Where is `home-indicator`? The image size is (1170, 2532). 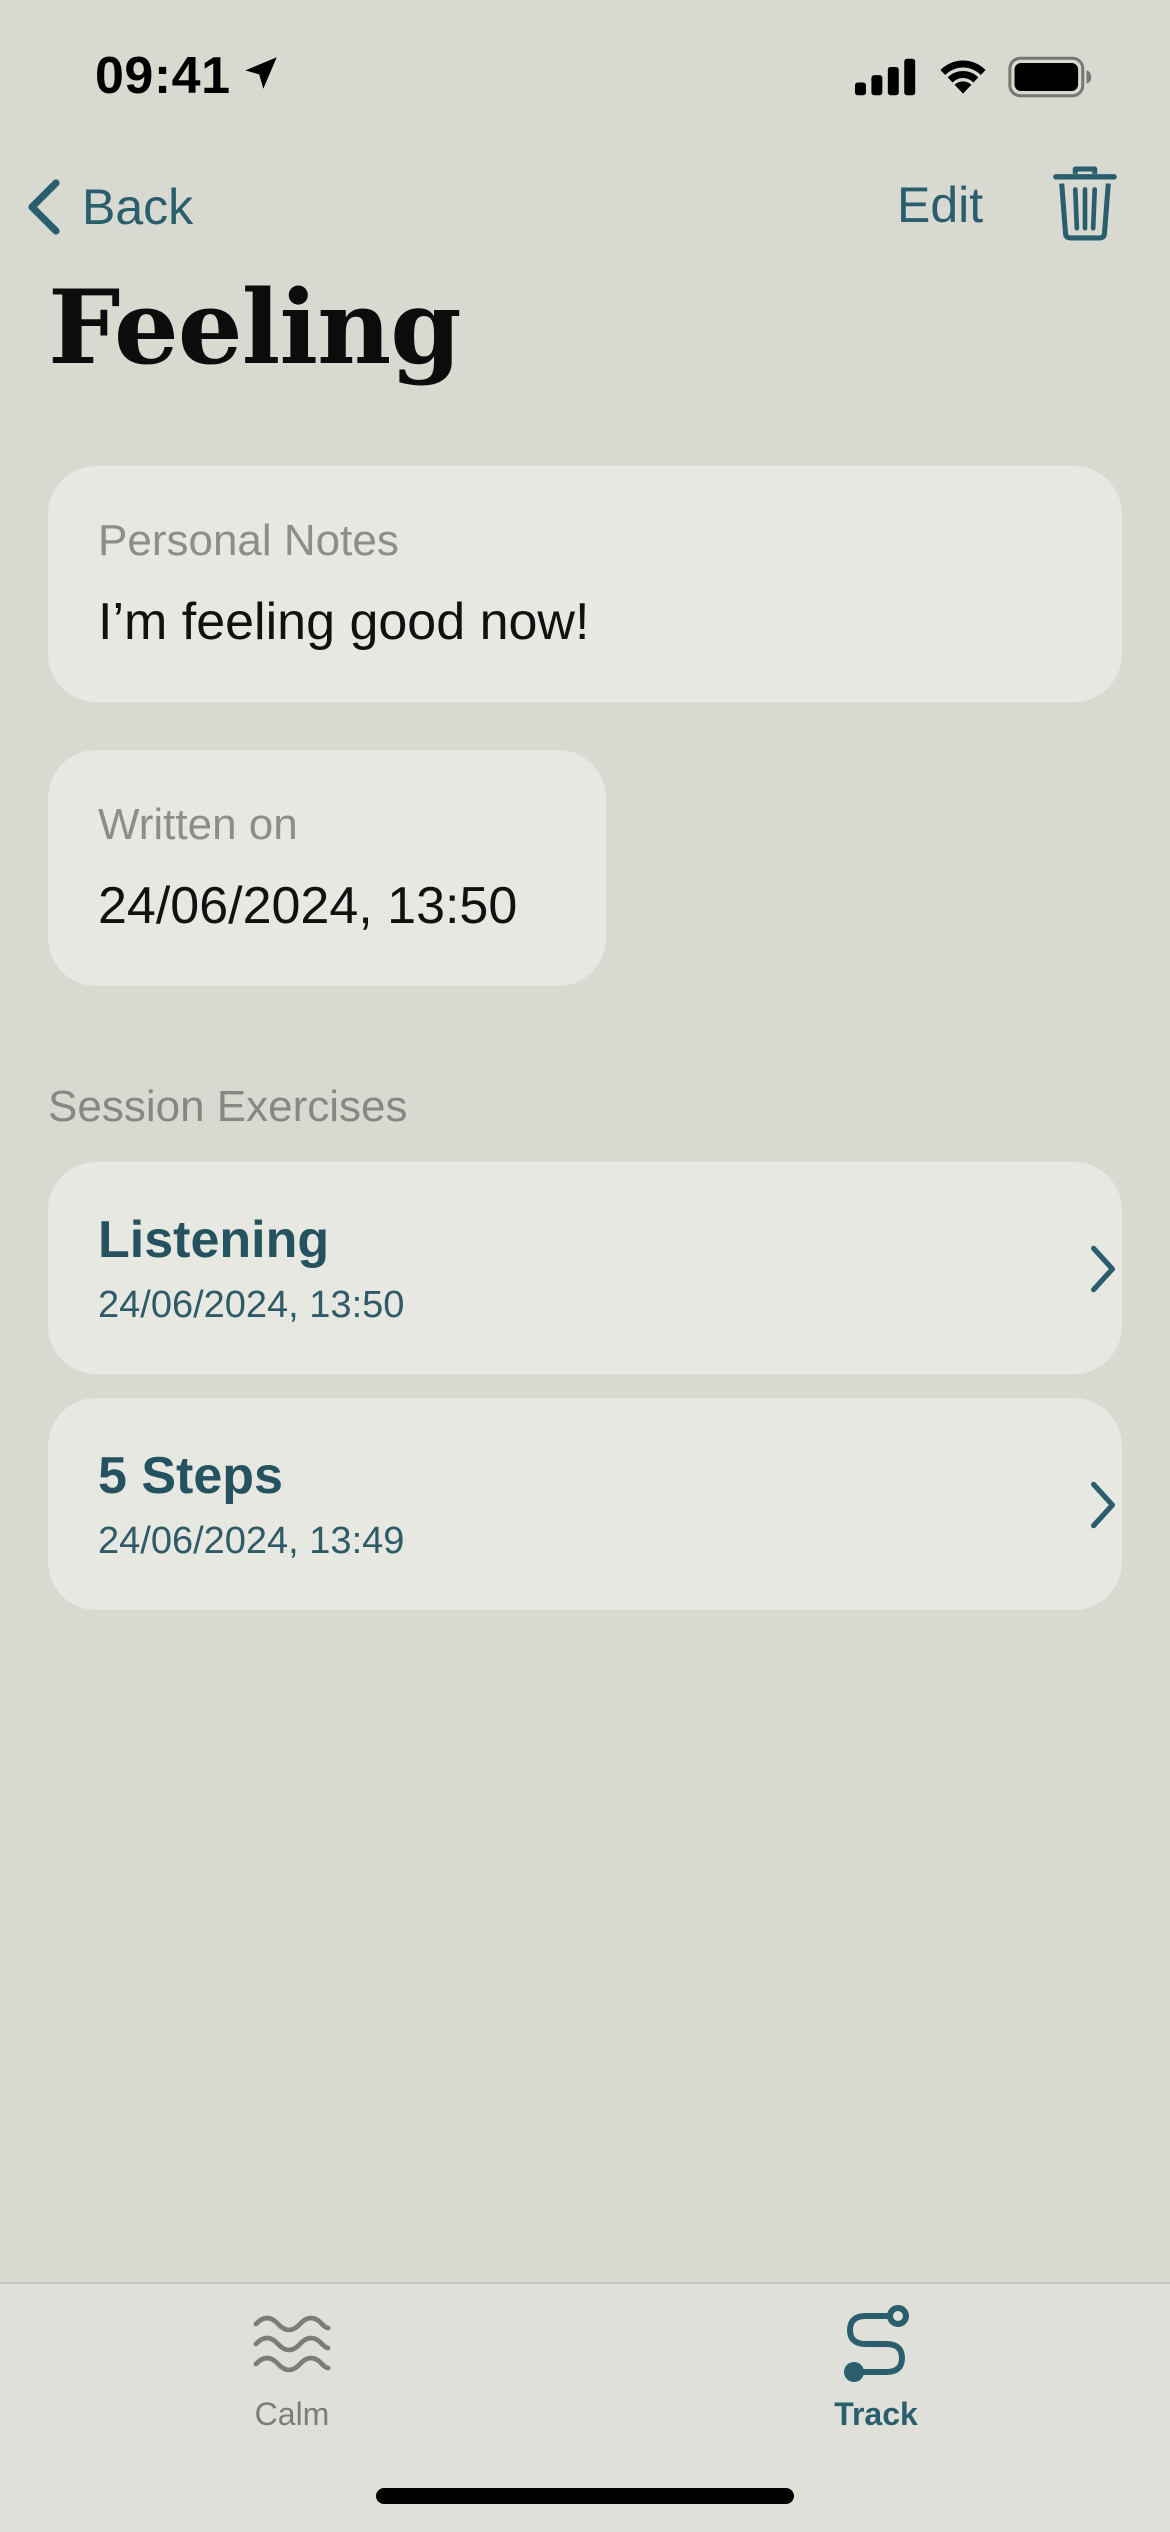 home-indicator is located at coordinates (585, 2496).